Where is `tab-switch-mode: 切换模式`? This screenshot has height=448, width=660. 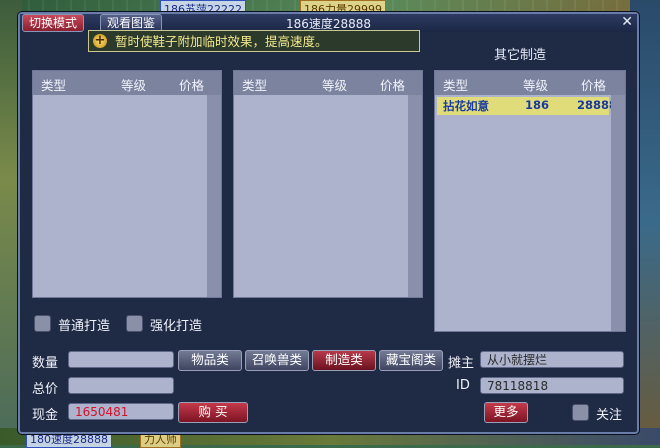 tab-switch-mode: 切换模式 is located at coordinates (53, 23).